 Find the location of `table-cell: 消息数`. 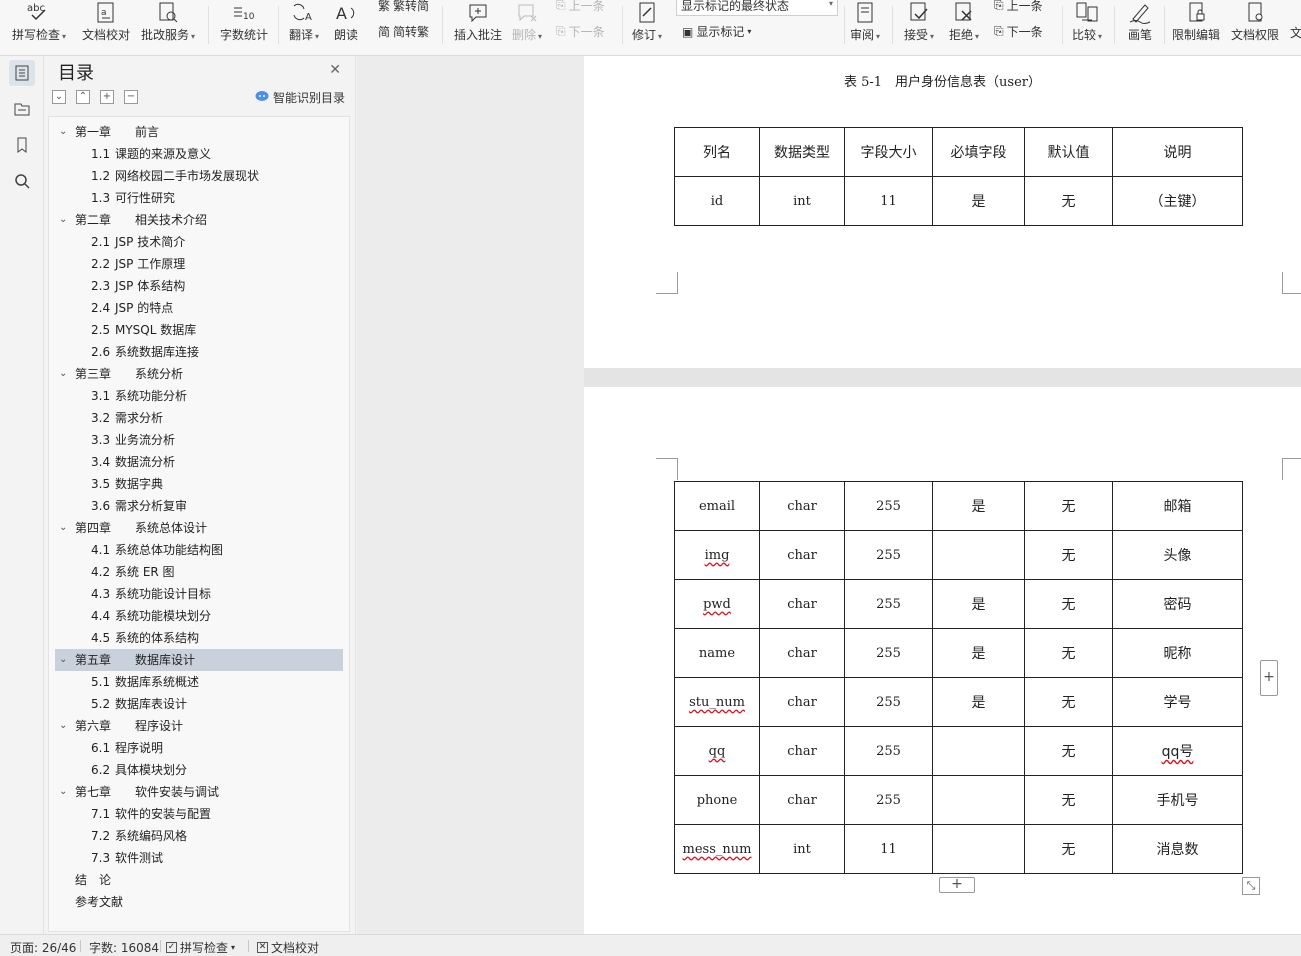

table-cell: 消息数 is located at coordinates (1177, 849).